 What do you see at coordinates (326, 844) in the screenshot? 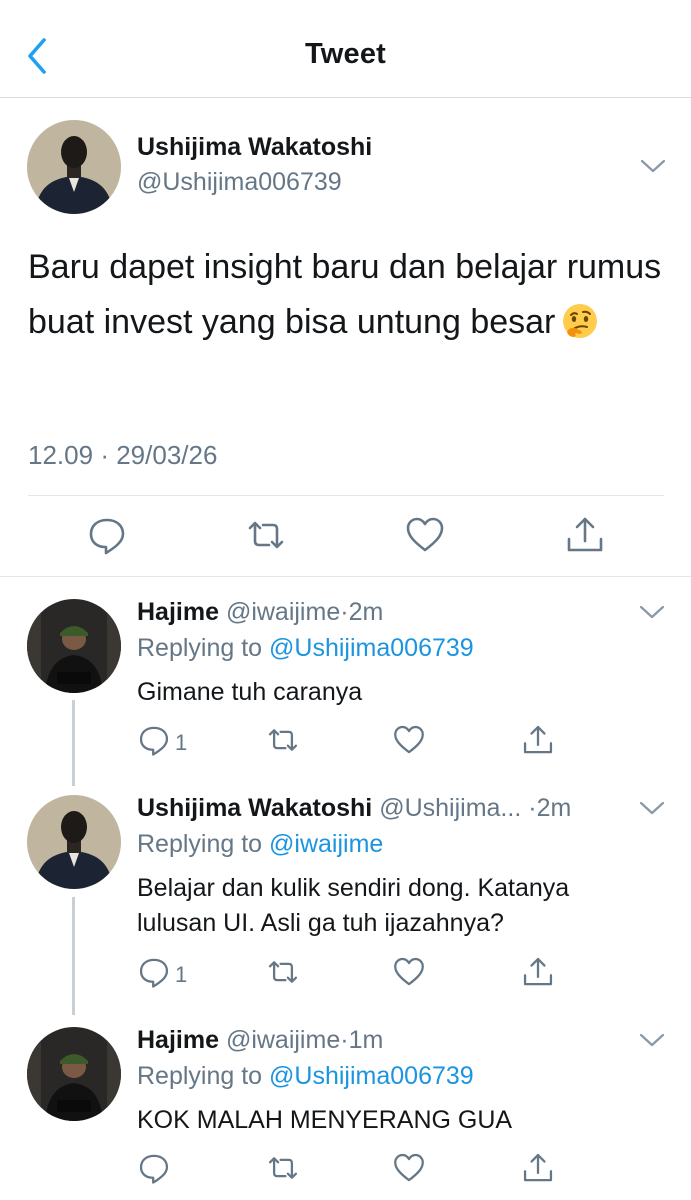
I see `replying-to-handle: @iwaijime` at bounding box center [326, 844].